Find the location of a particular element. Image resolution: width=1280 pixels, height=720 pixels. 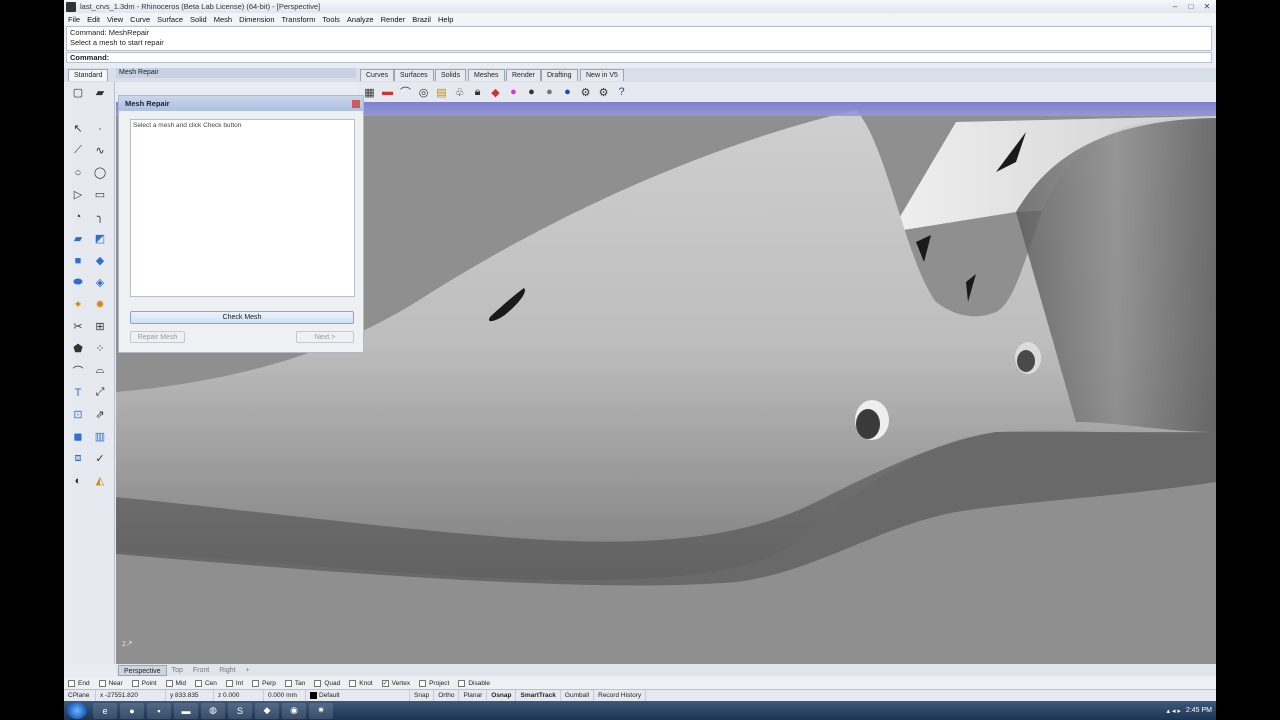

tab-solids: Solids is located at coordinates (451, 75).